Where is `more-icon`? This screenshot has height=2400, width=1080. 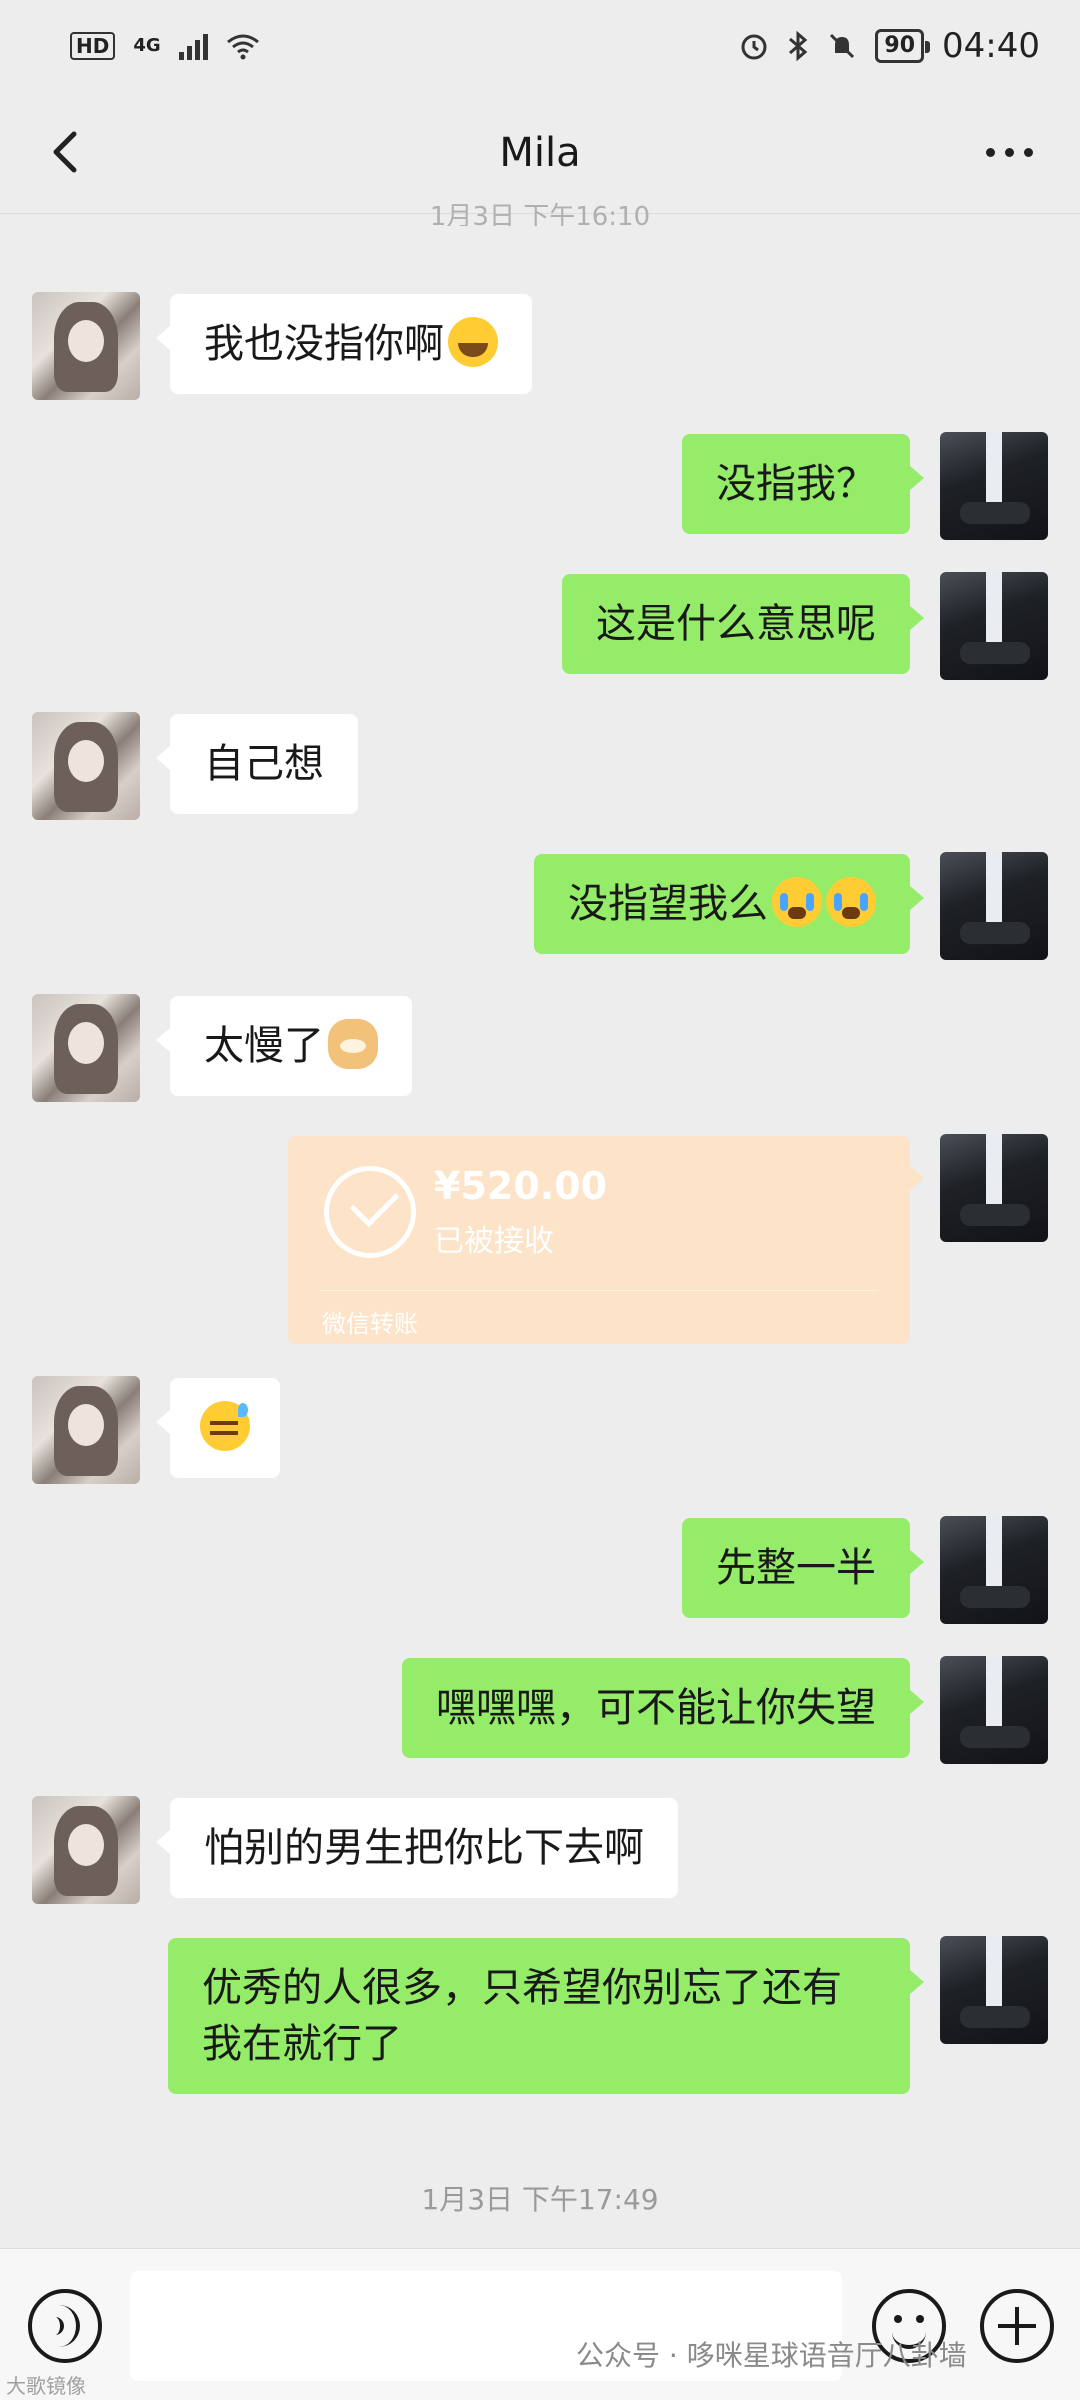
more-icon is located at coordinates (1009, 152).